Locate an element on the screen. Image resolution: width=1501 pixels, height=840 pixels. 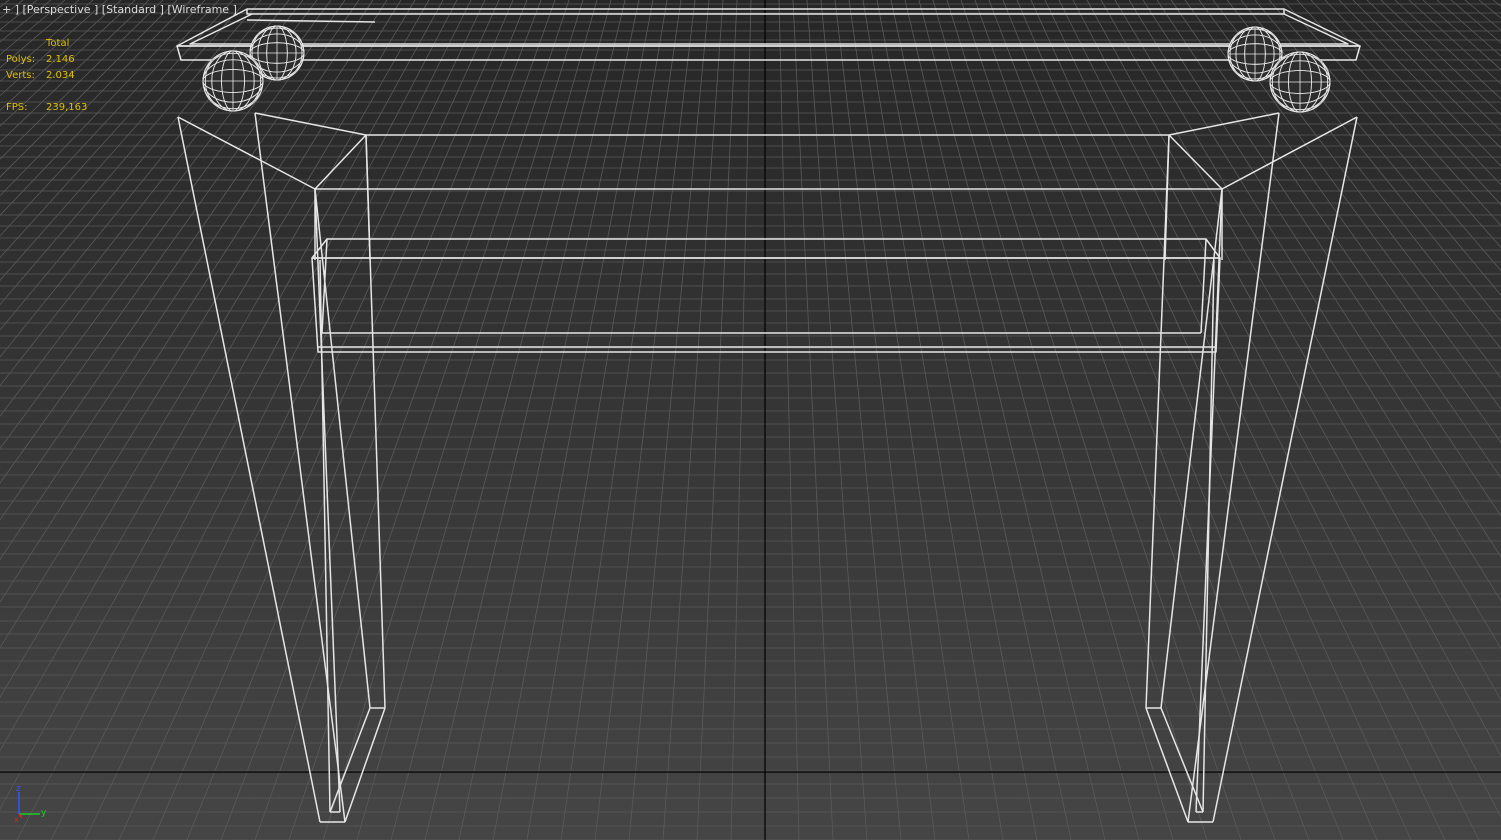
z-axis-label: z is located at coordinates (18, 789).